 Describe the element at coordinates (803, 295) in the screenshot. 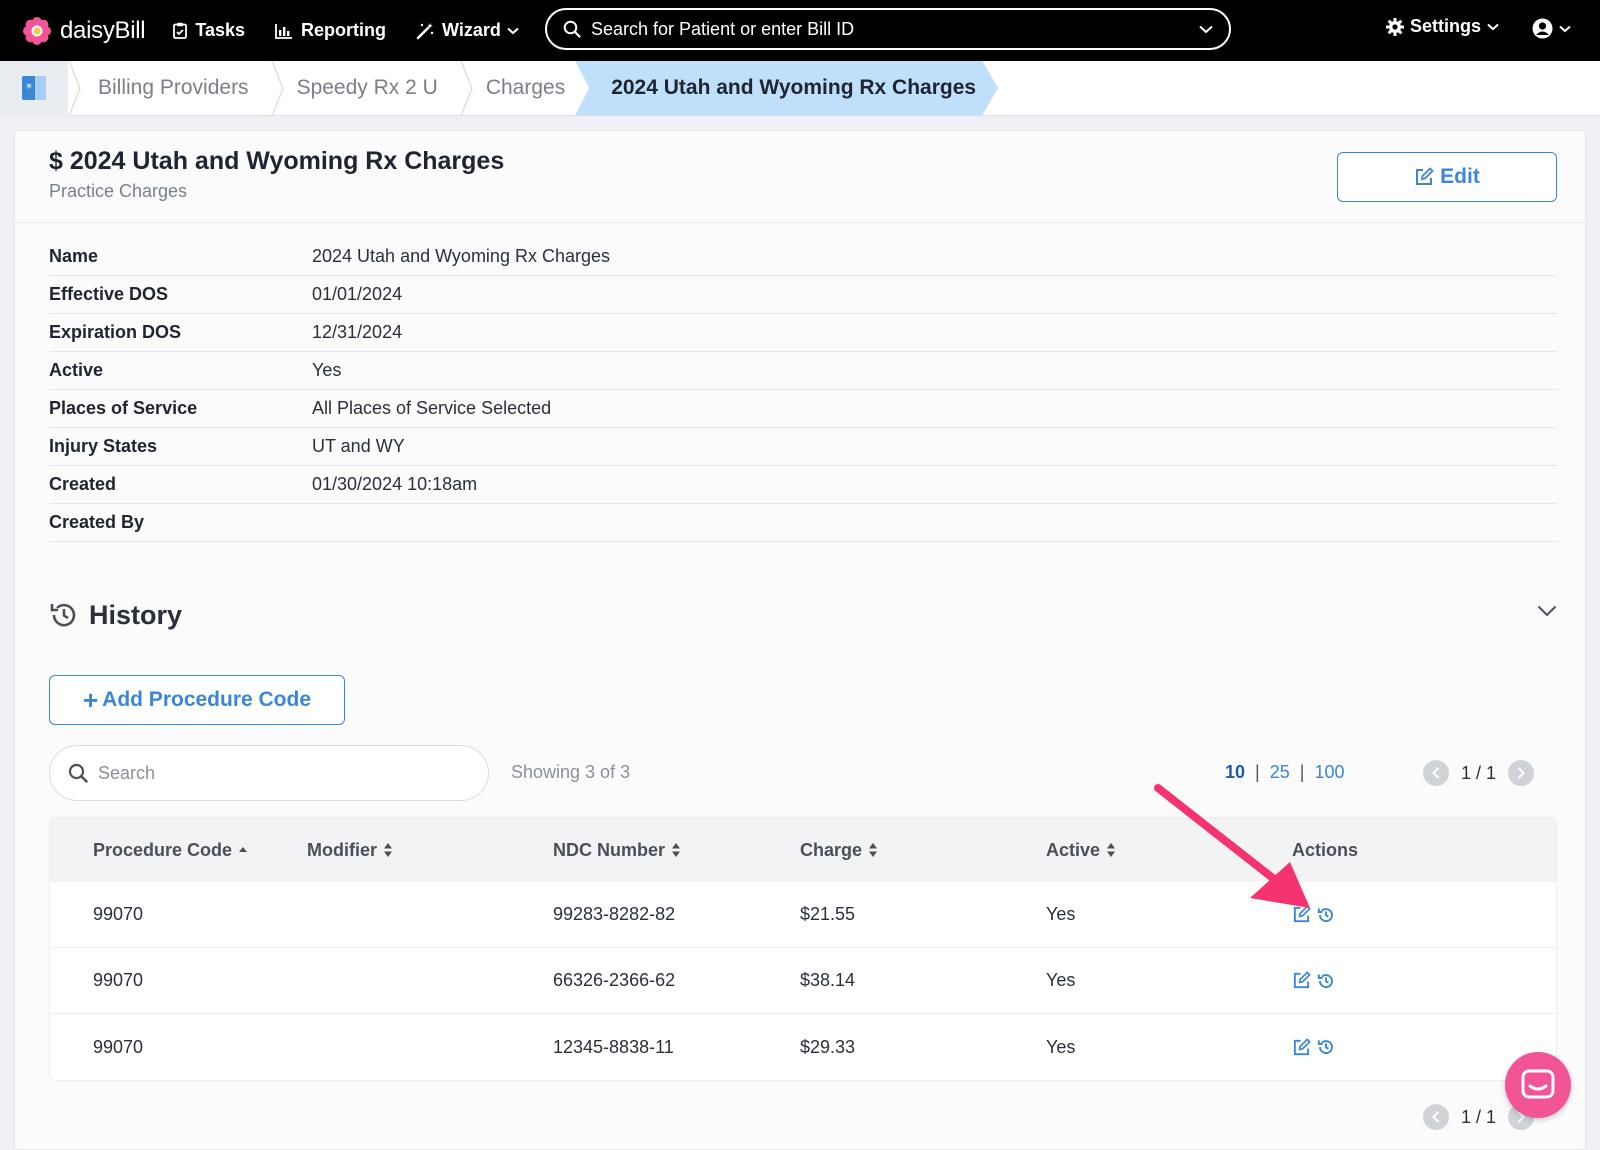

I see `detail-row: Effective DOS 01/01/2024` at that location.